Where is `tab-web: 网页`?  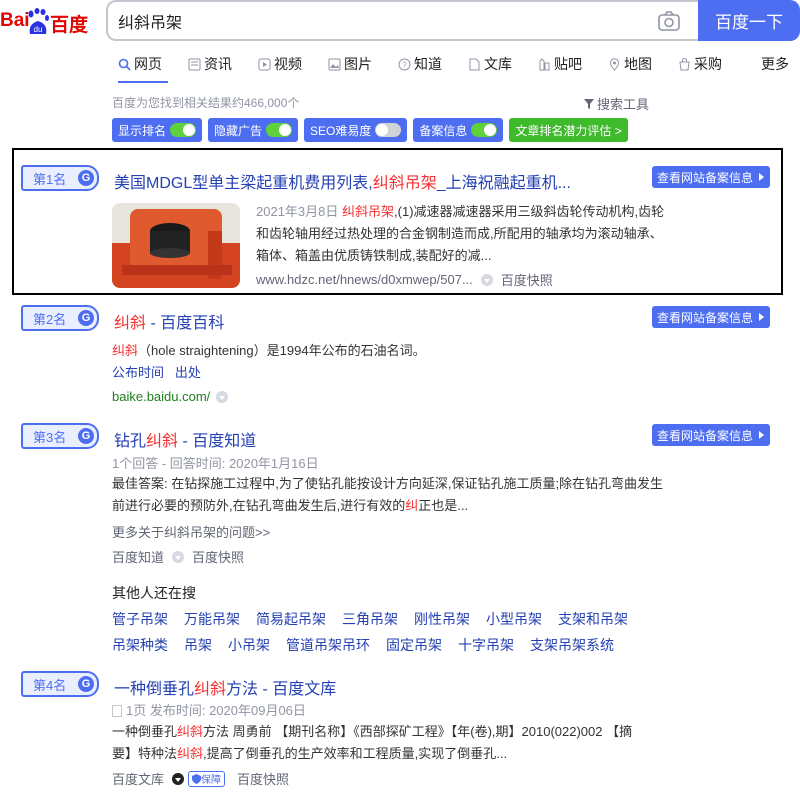 tab-web: 网页 is located at coordinates (140, 64).